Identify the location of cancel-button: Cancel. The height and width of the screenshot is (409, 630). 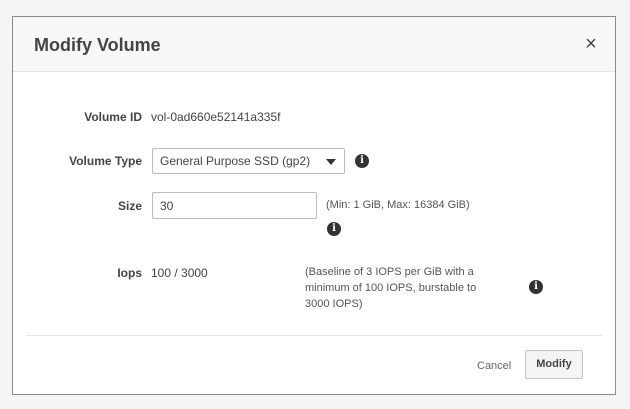
(494, 366).